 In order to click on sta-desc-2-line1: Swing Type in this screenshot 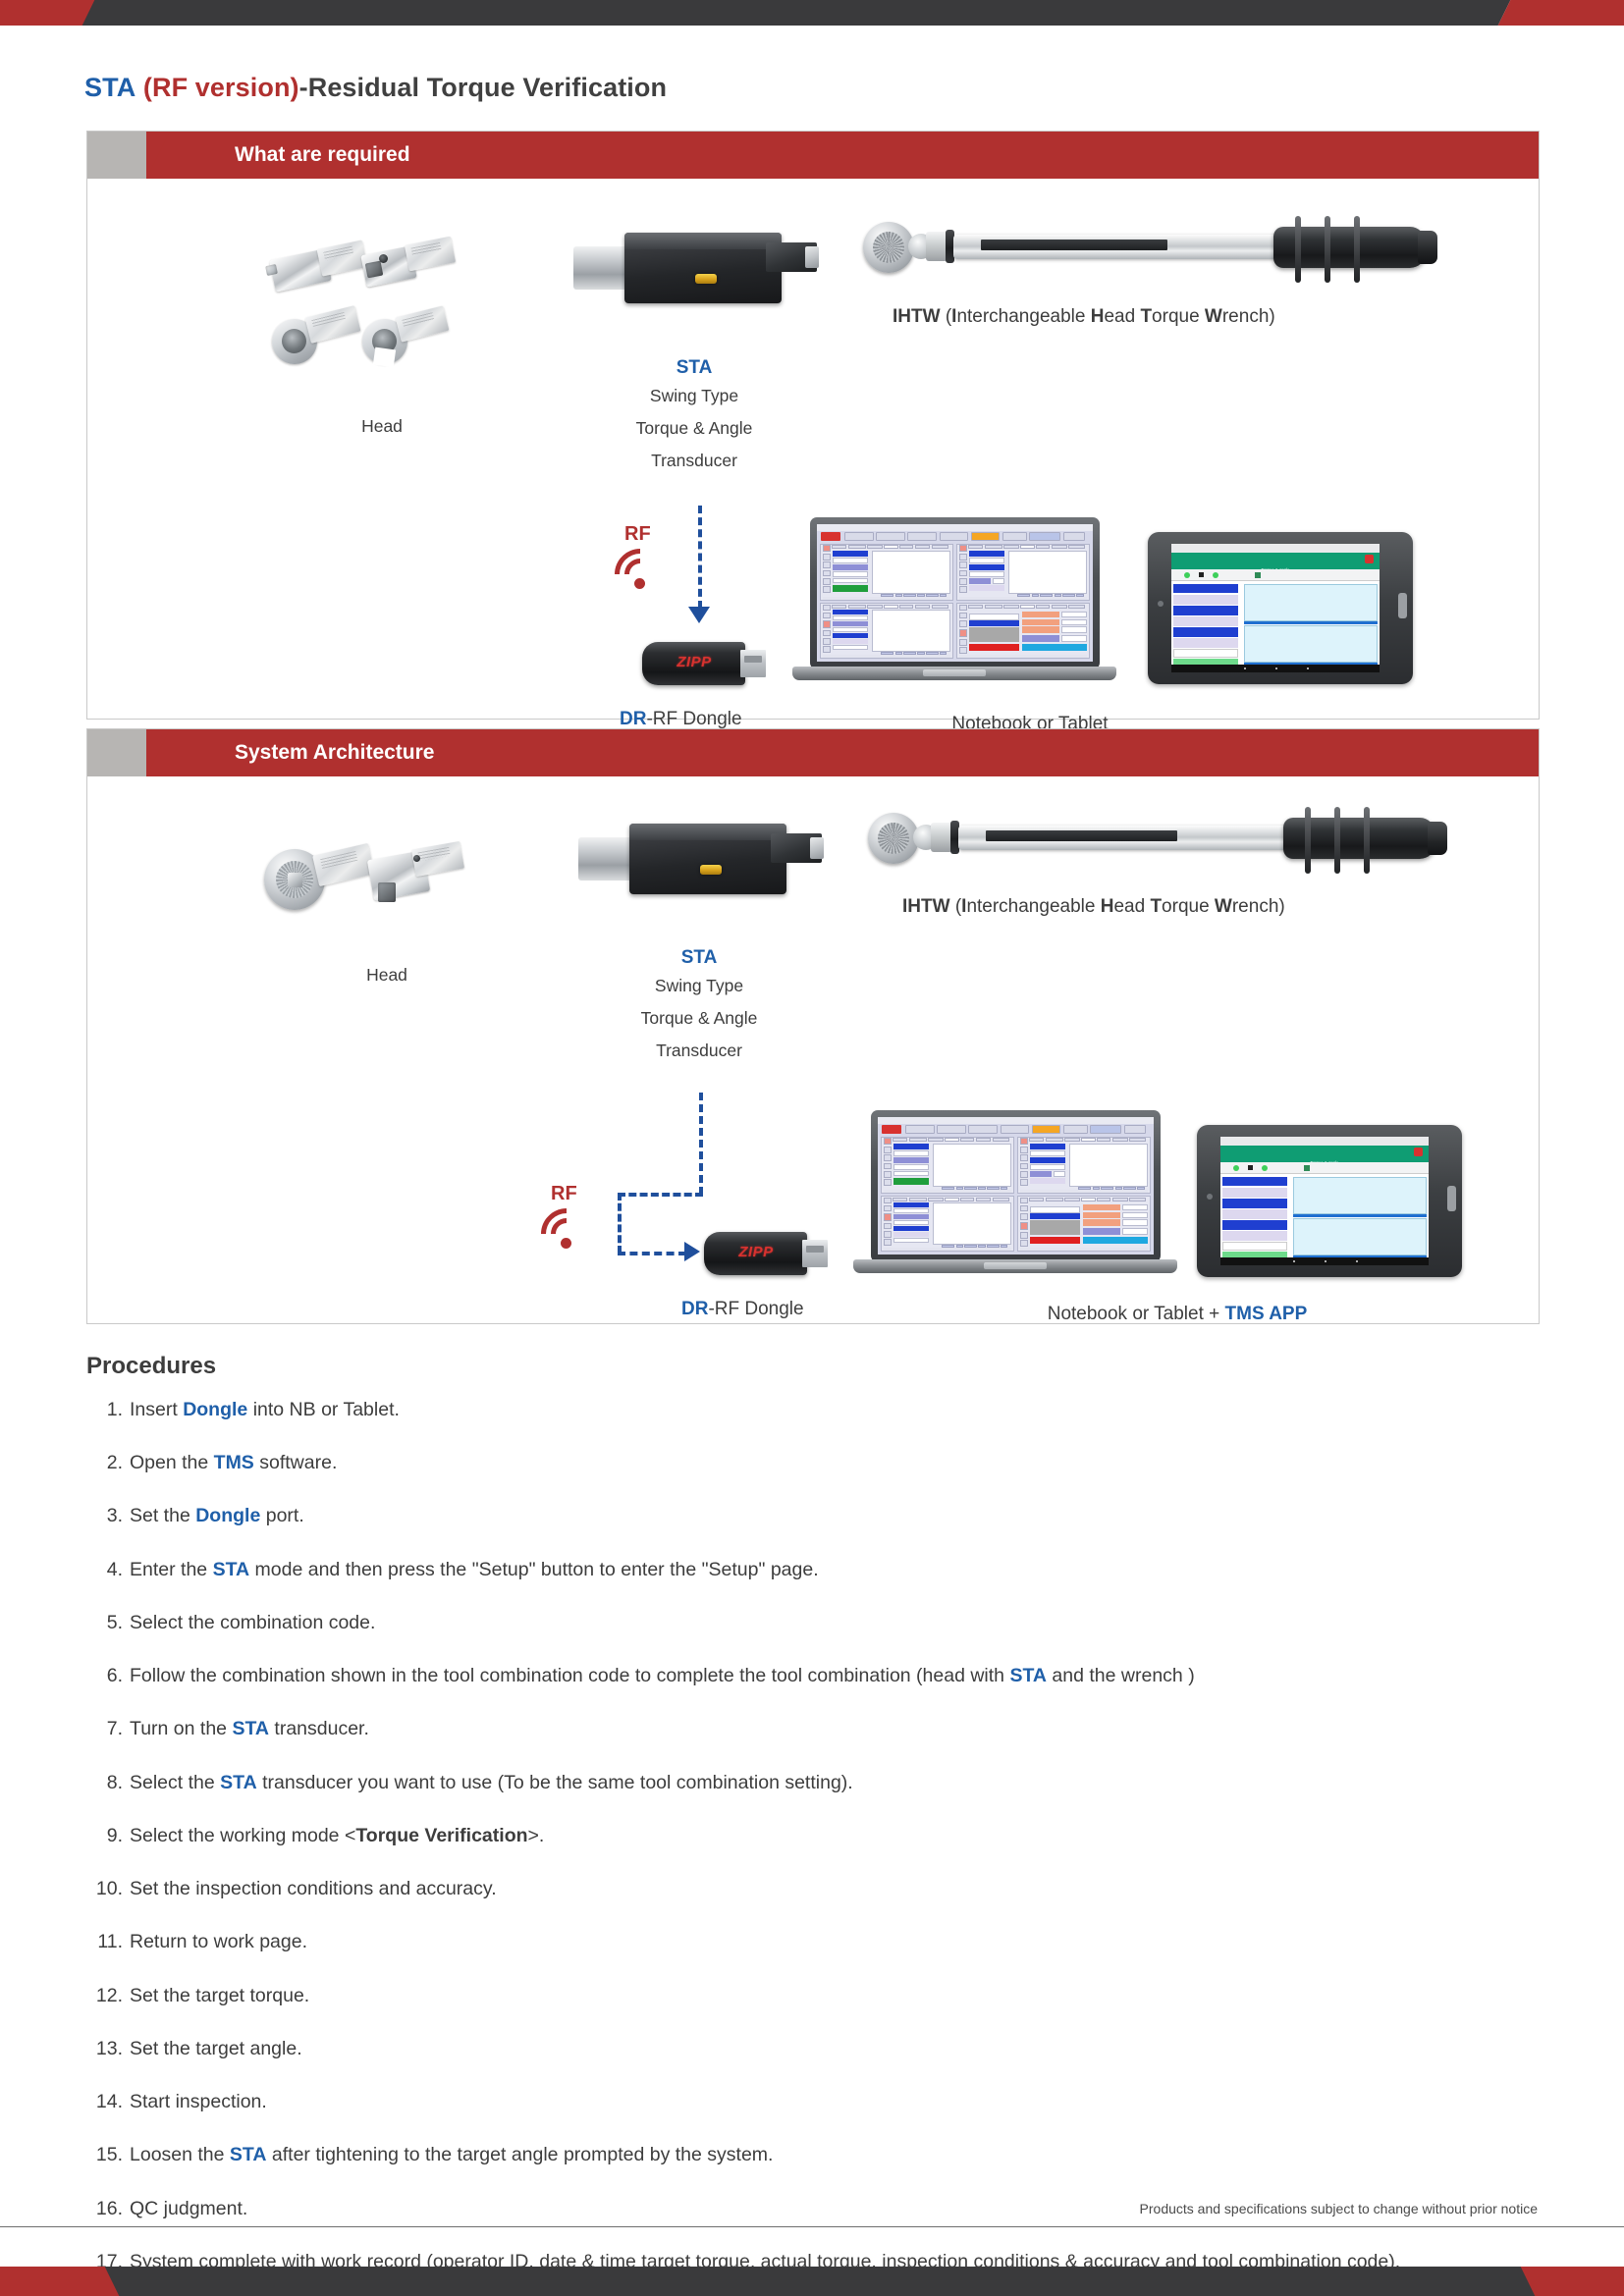, I will do `click(699, 986)`.